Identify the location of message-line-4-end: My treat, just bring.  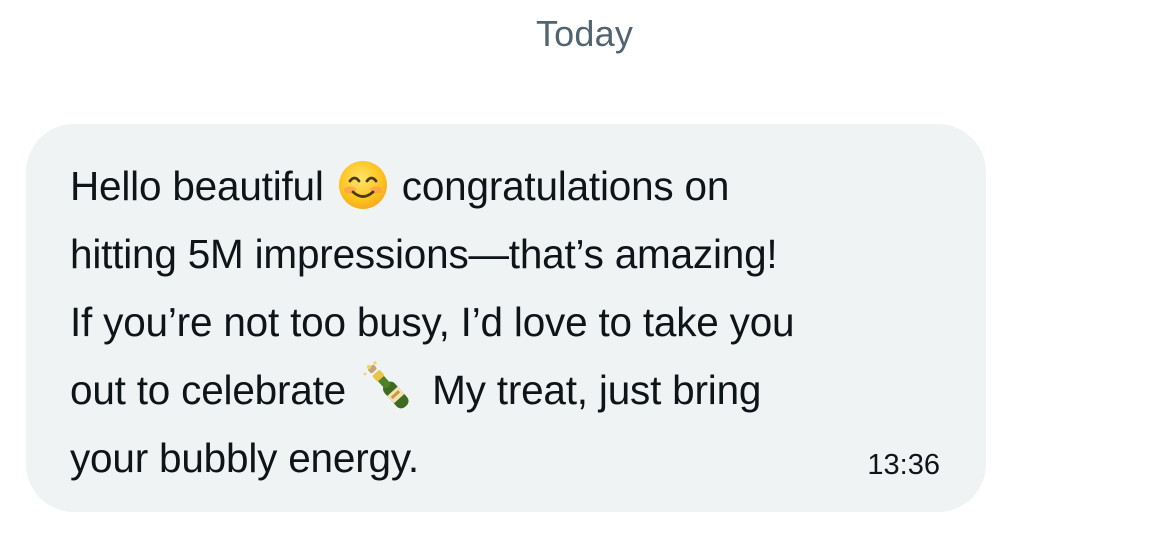
(597, 390).